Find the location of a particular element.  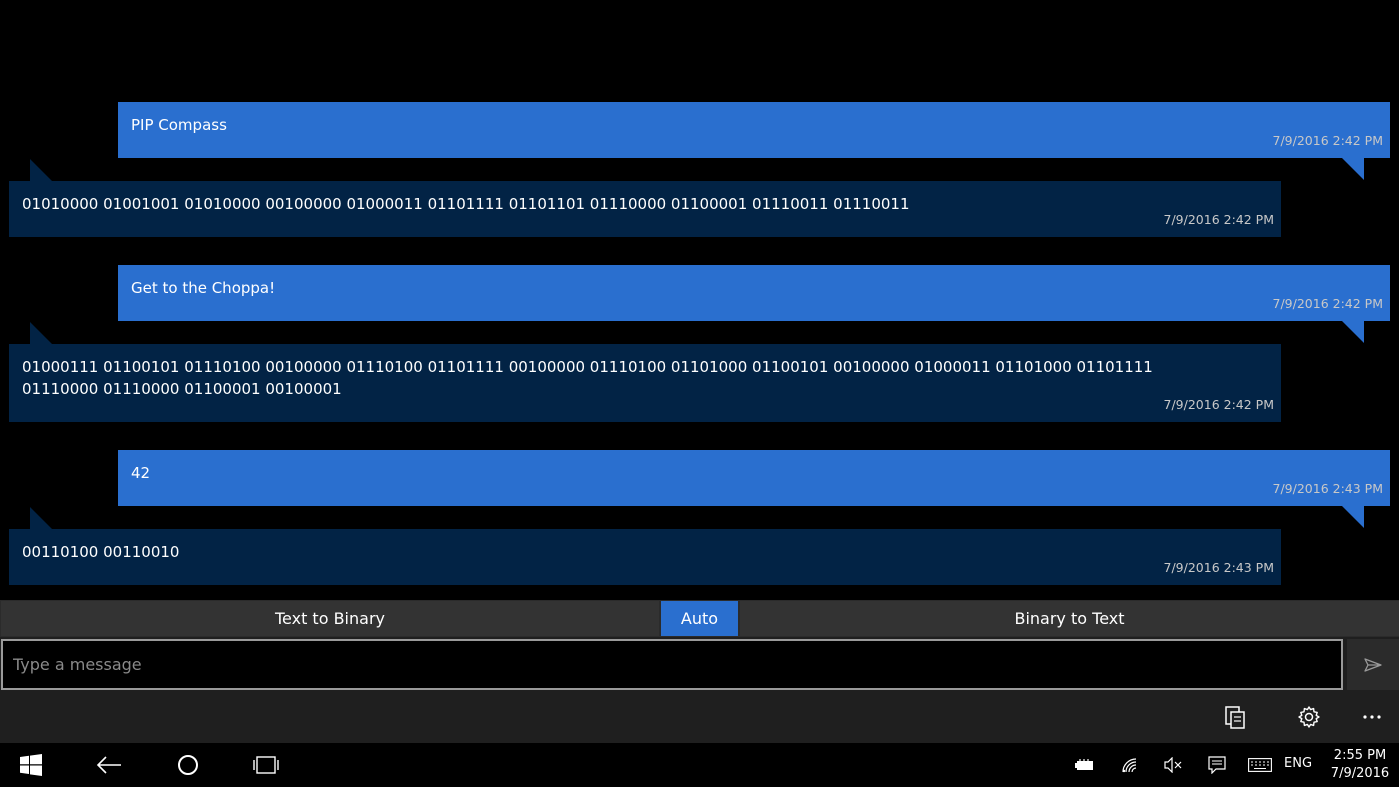

message-input is located at coordinates (672, 664).